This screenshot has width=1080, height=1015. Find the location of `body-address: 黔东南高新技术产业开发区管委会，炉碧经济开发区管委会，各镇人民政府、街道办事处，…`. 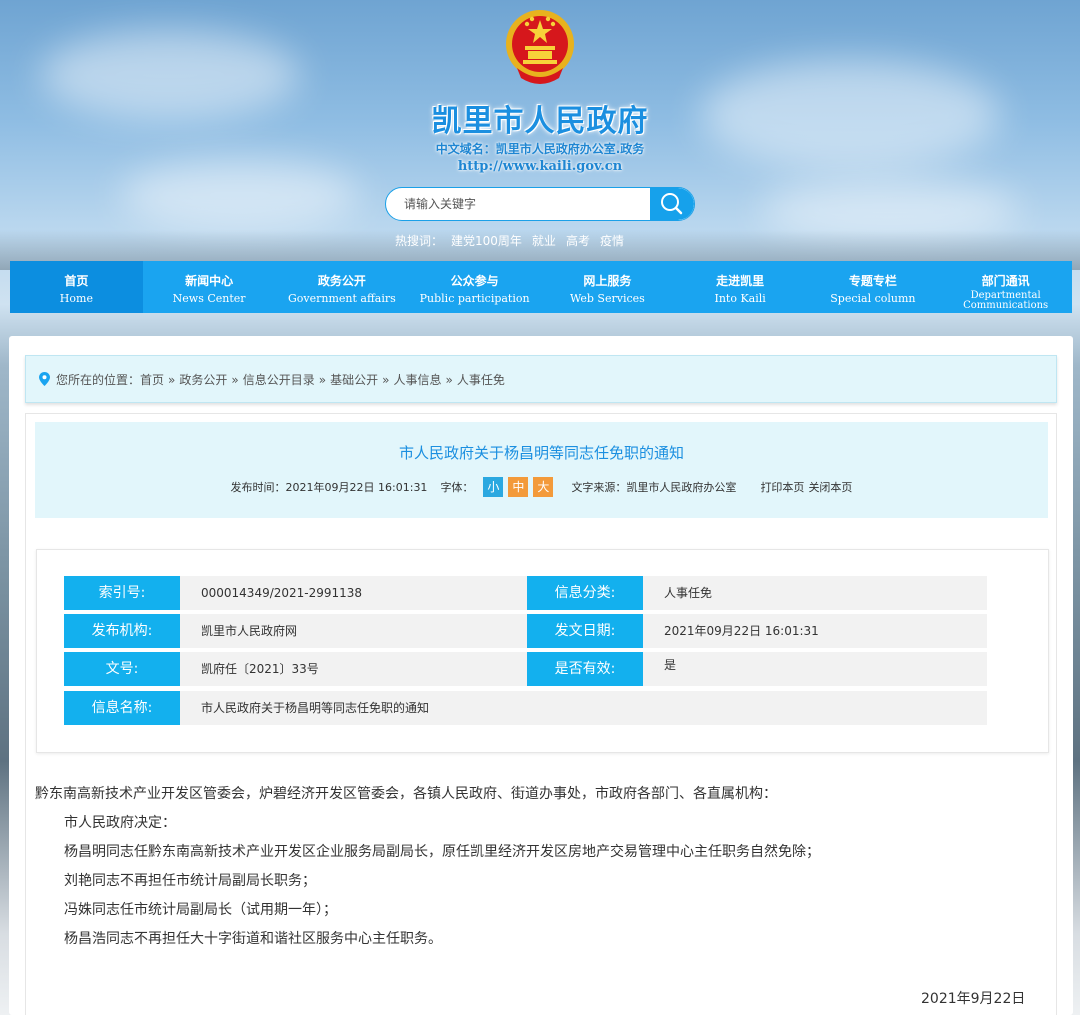

body-address: 黔东南高新技术产业开发区管委会，炉碧经济开发区管委会，各镇人民政府、街道办事处，… is located at coordinates (406, 794).